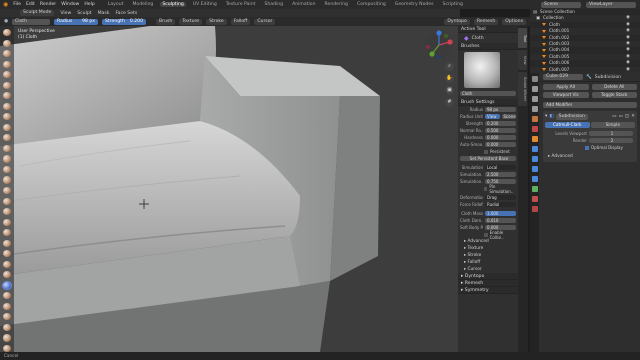  I want to click on menu-mask: Mask, so click(104, 13).